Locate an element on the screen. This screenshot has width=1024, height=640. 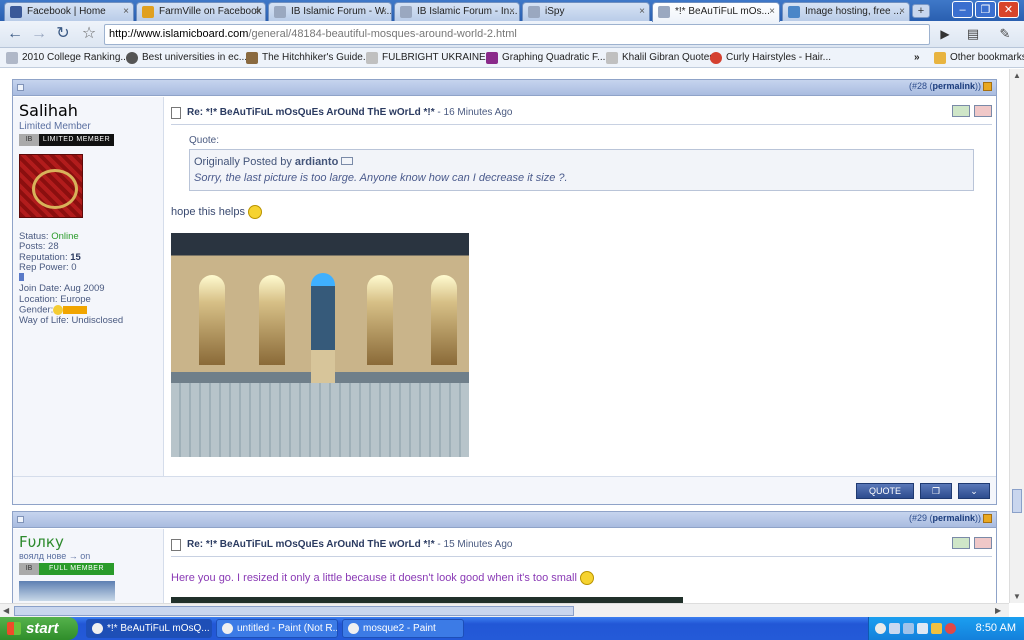
horizontal-scrollbar: ◀ ▶ is located at coordinates (504, 610).